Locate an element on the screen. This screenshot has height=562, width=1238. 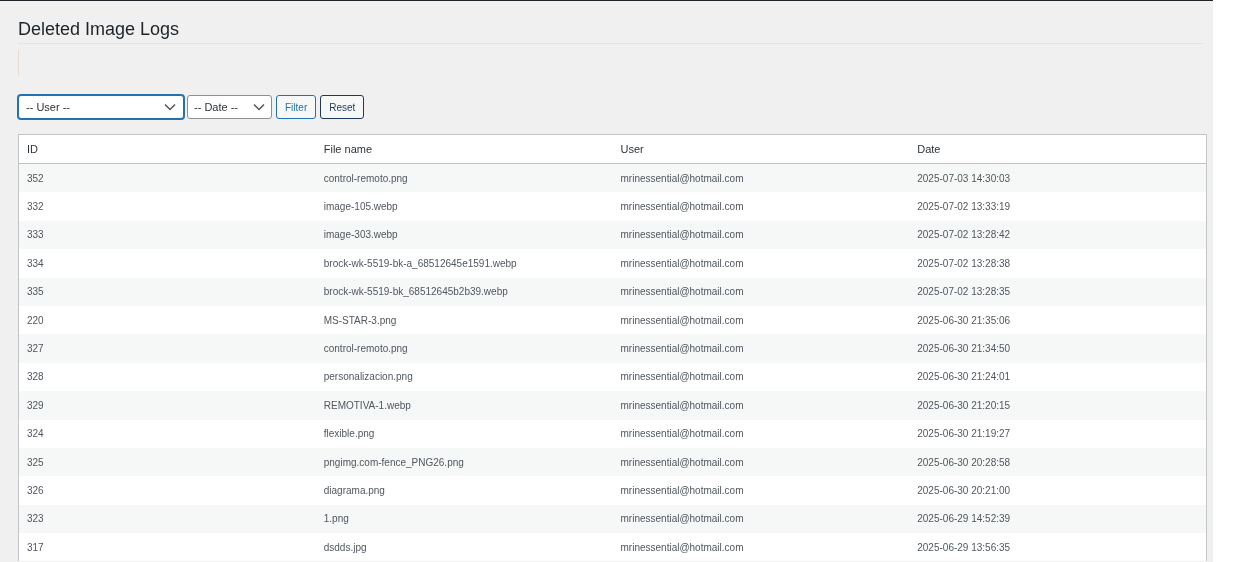
table-cell-text: diagrama.png is located at coordinates (354, 491).